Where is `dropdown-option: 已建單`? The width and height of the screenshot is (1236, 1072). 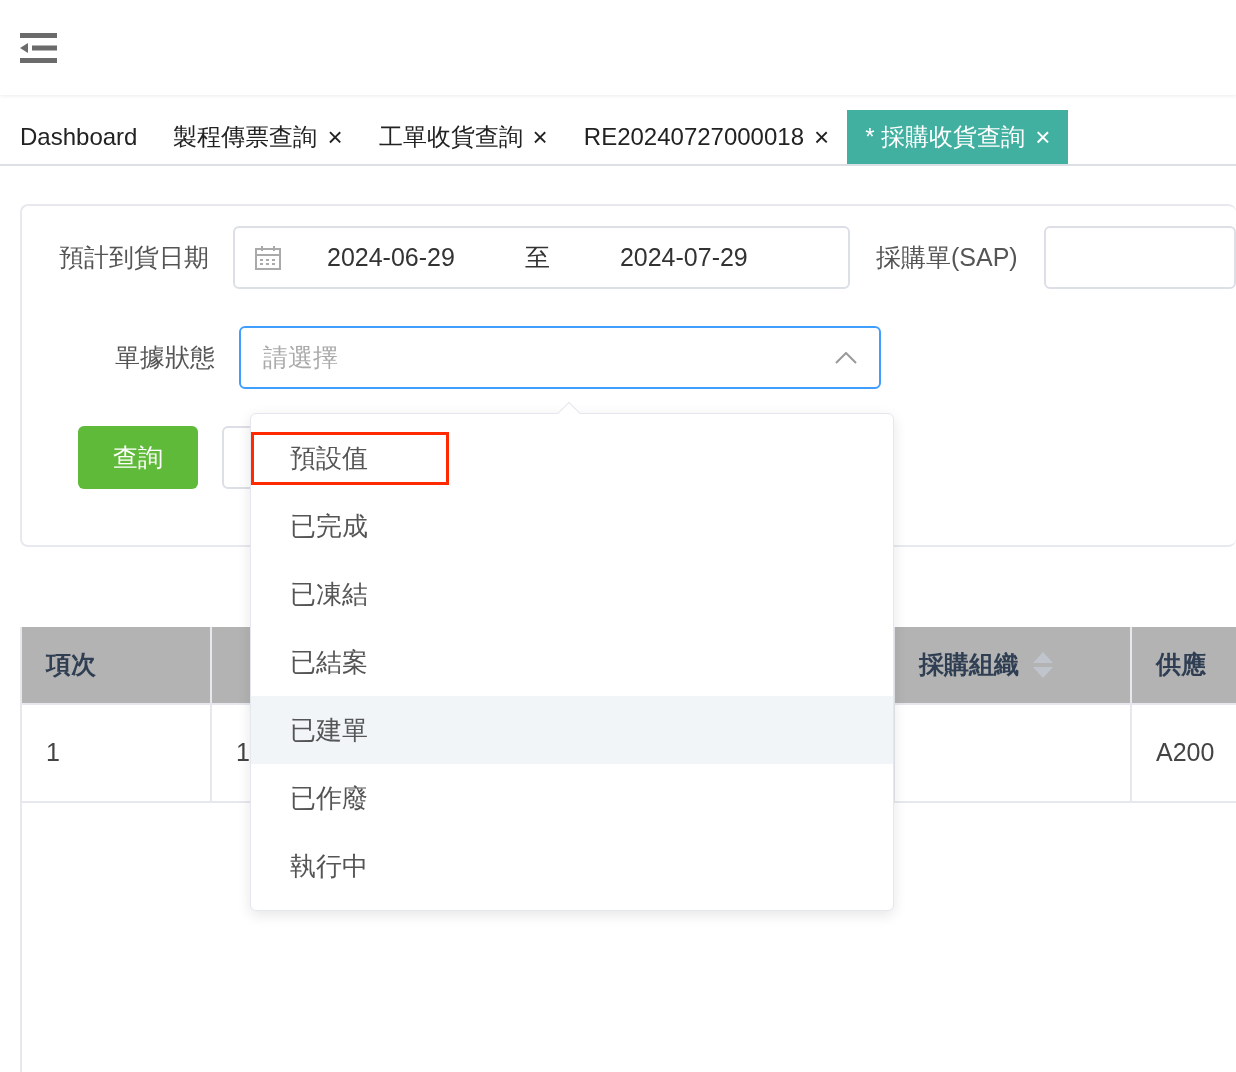 dropdown-option: 已建單 is located at coordinates (572, 730).